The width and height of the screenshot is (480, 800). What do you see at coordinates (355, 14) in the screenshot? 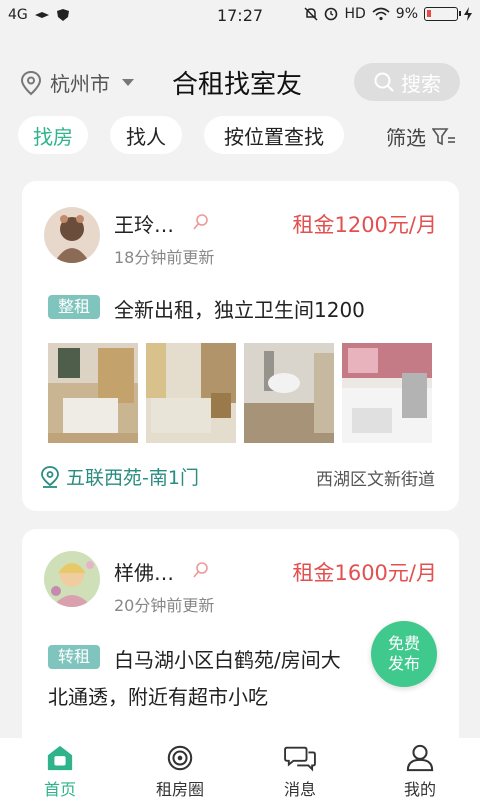
I see `hd-label: HD` at bounding box center [355, 14].